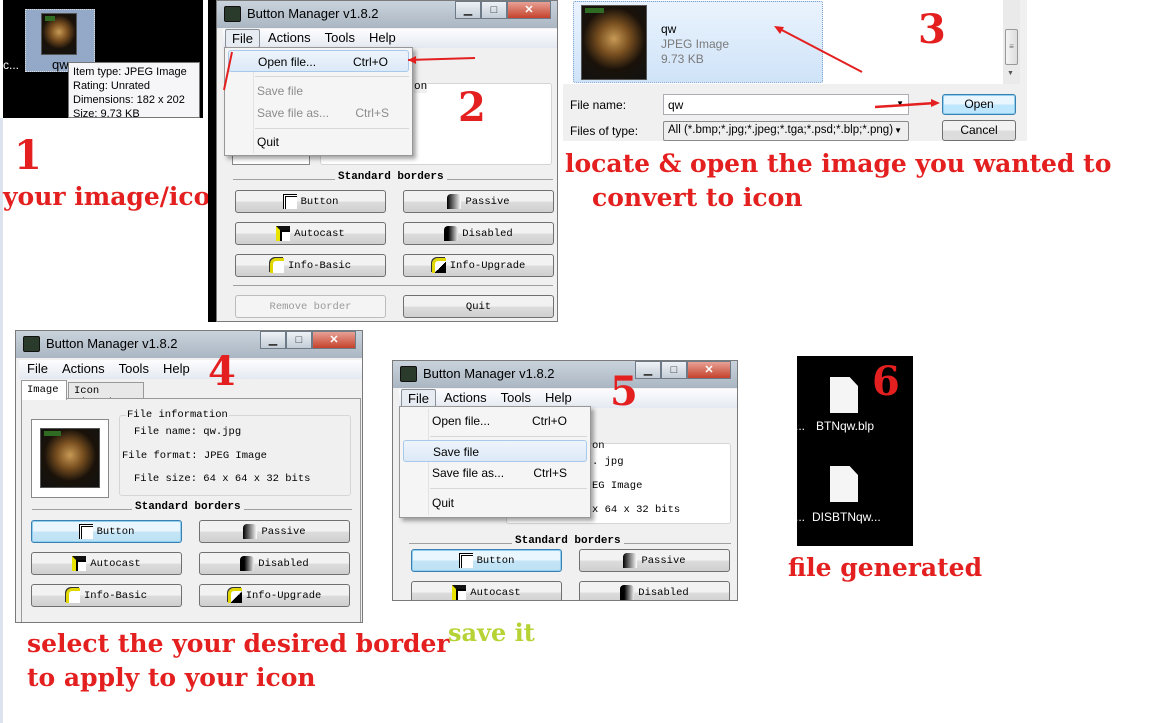 The height and width of the screenshot is (723, 1158). I want to click on shortcut: Ctrl+O, so click(549, 421).